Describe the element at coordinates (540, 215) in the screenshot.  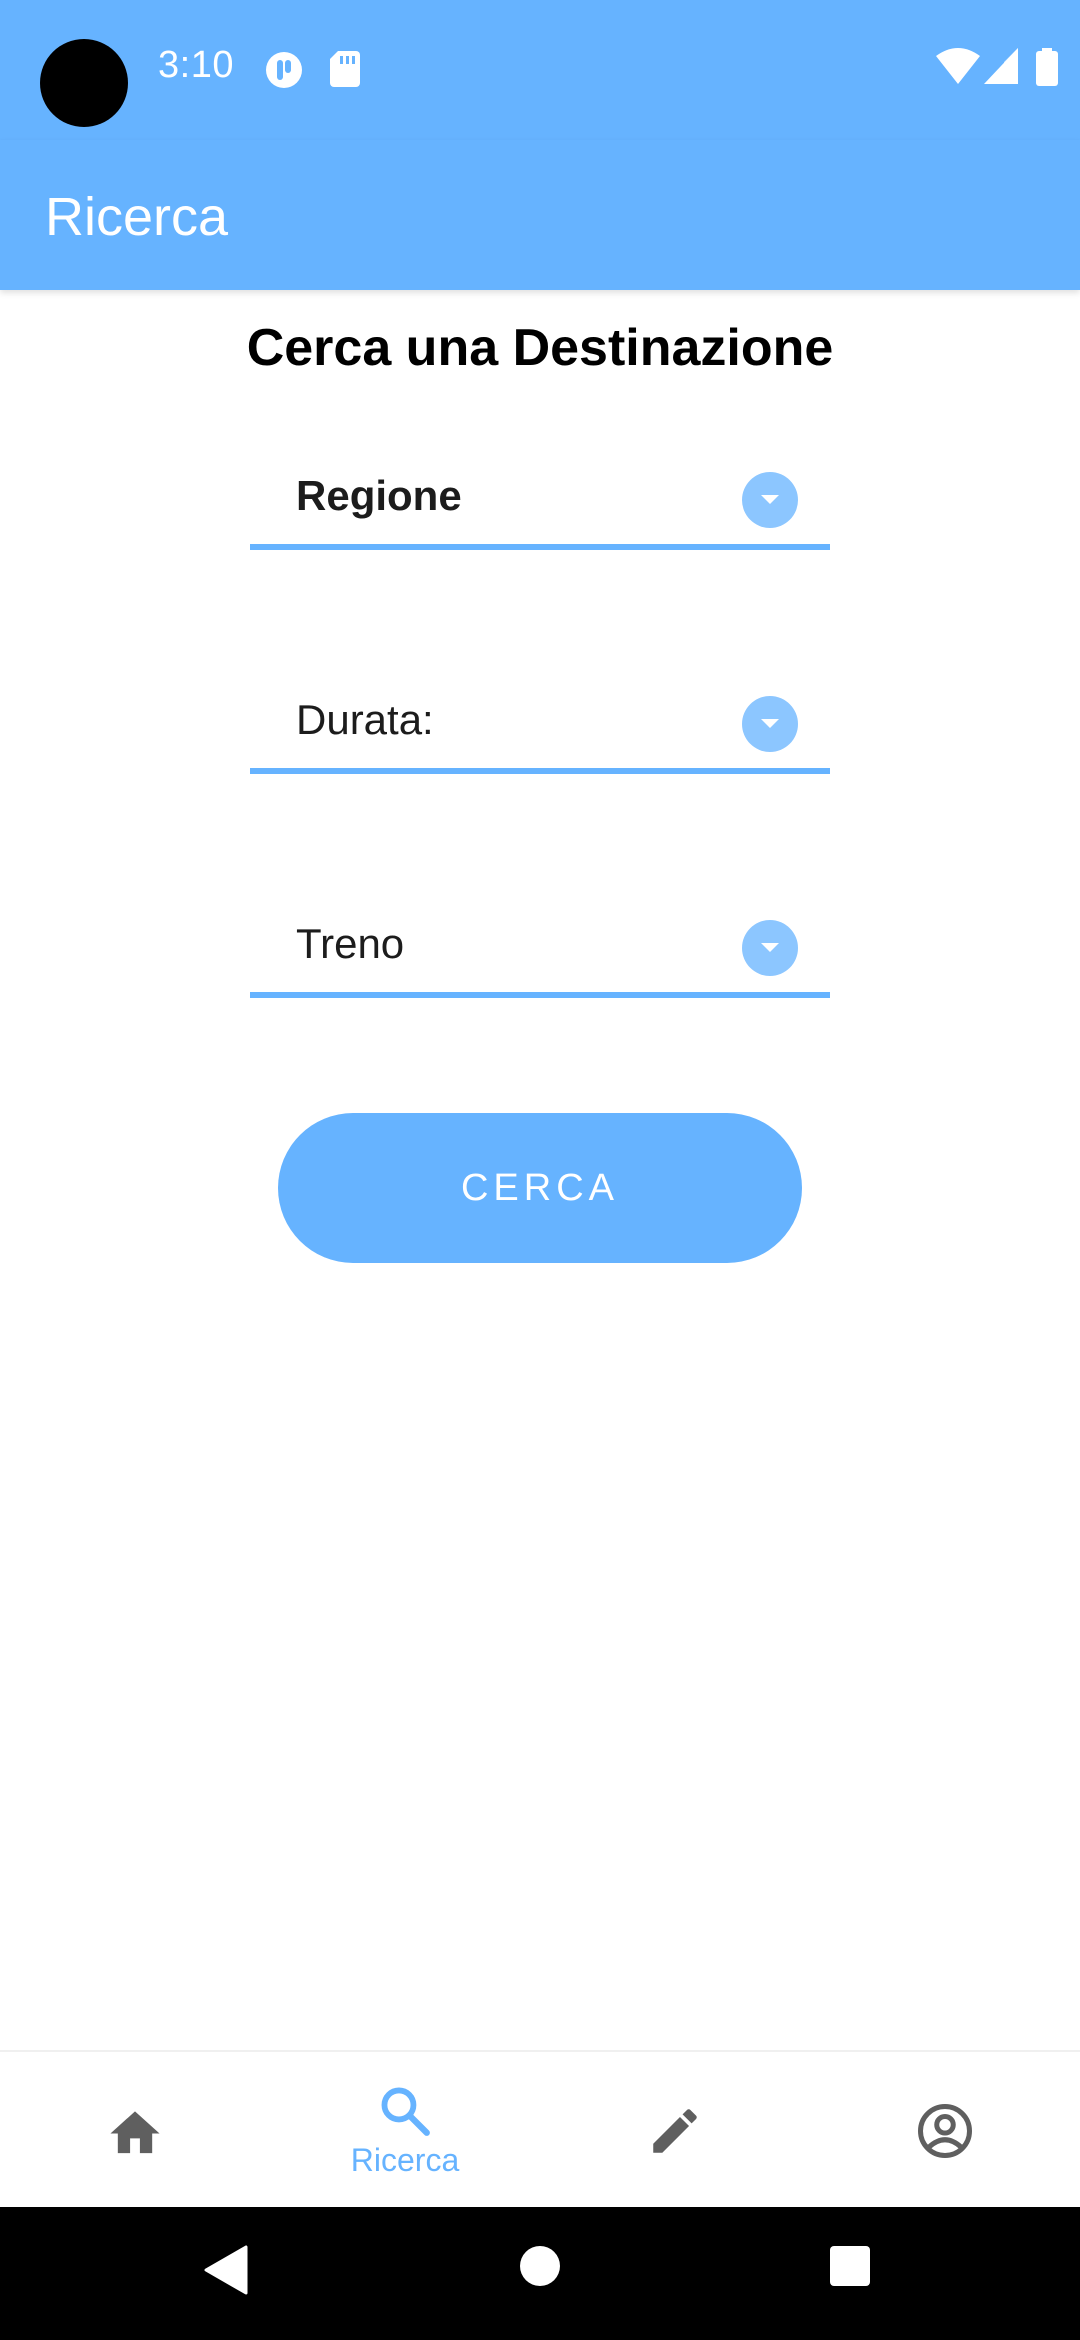
I see `app-bar: Ricerca` at that location.